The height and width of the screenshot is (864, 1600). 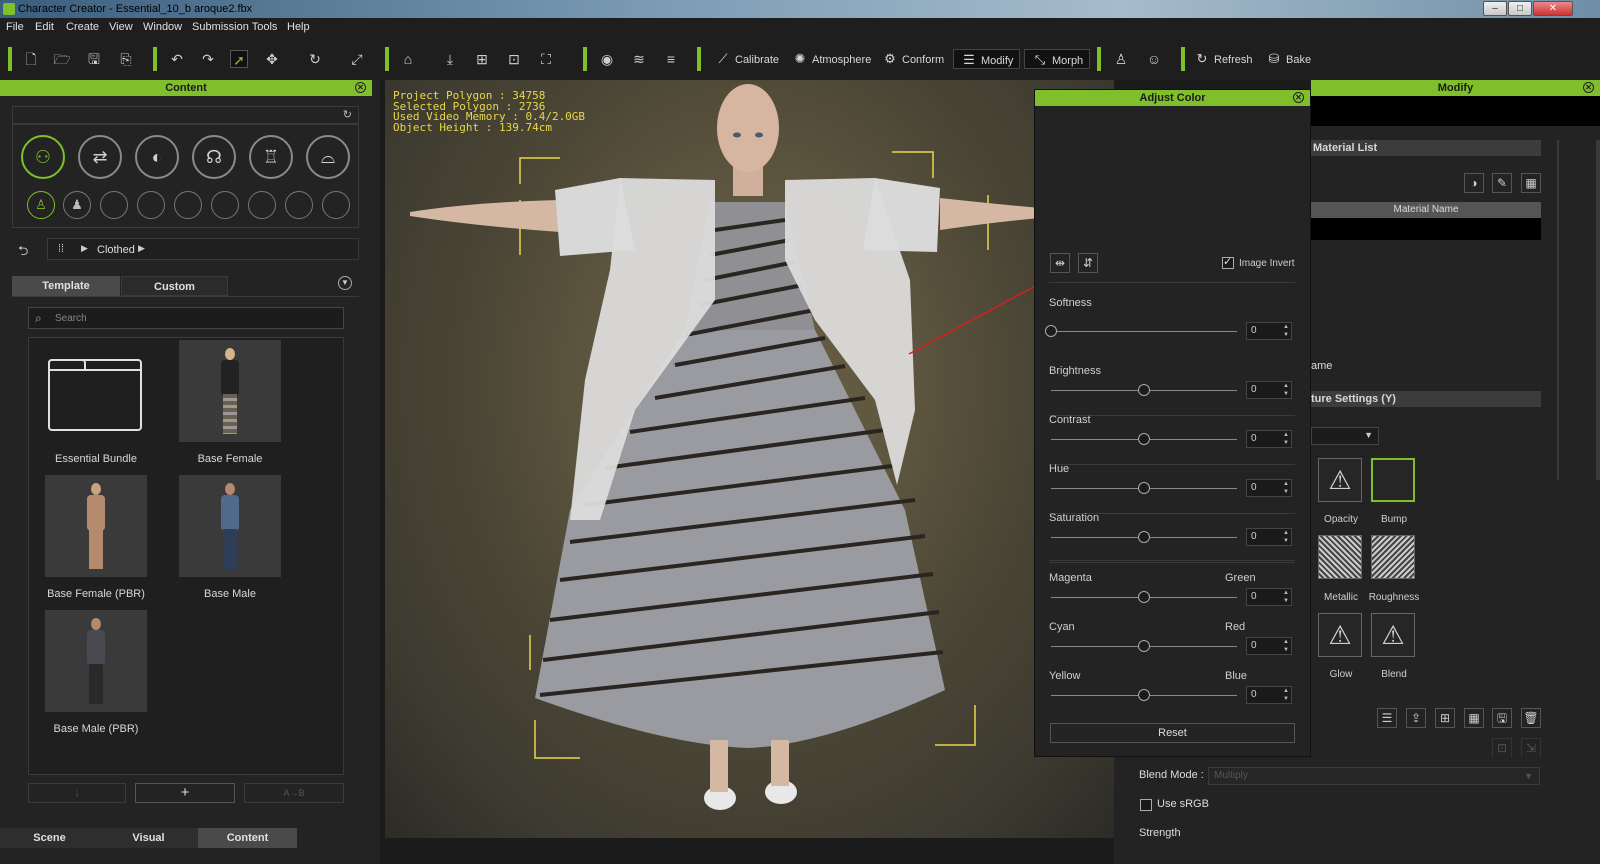 What do you see at coordinates (1340, 480) in the screenshot?
I see `opacity-slot: ⚠` at bounding box center [1340, 480].